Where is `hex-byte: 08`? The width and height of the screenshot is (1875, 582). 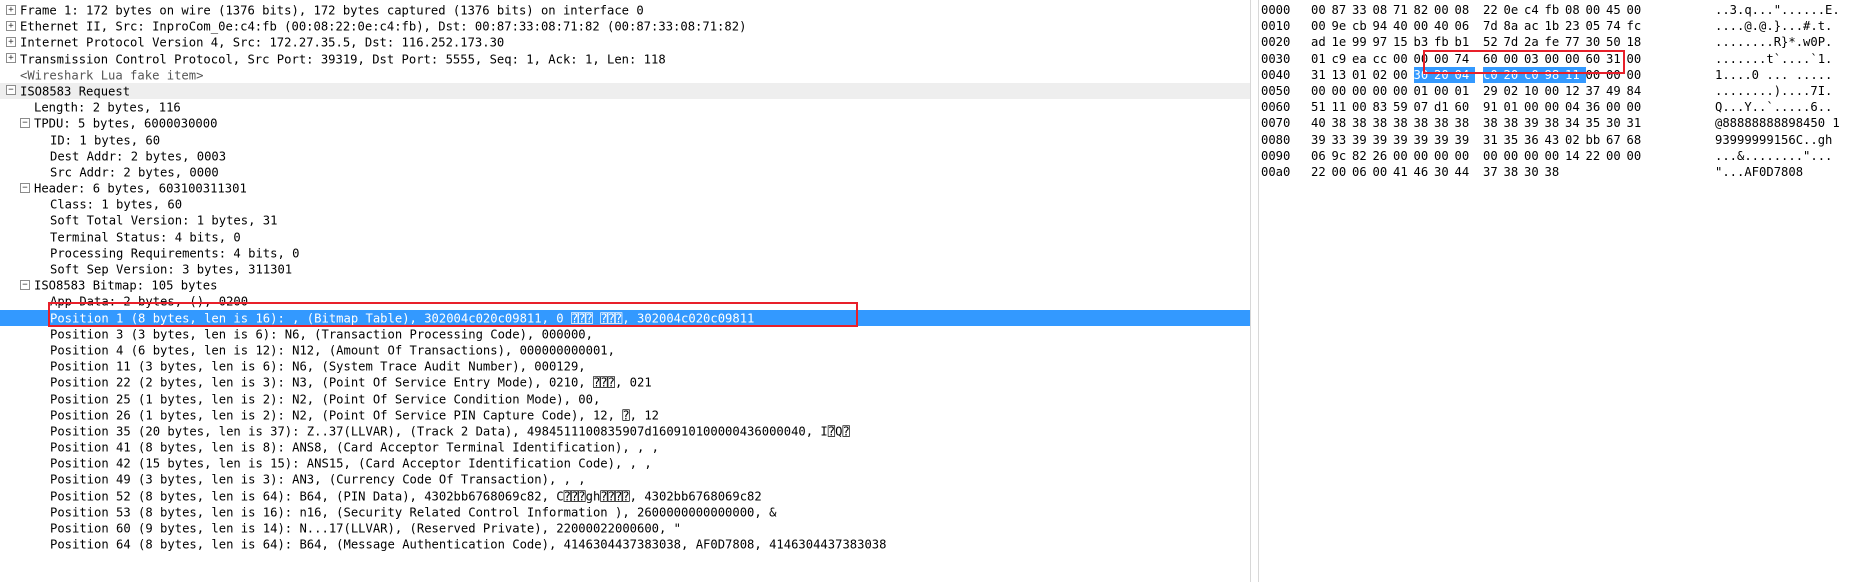 hex-byte: 08 is located at coordinates (1383, 10).